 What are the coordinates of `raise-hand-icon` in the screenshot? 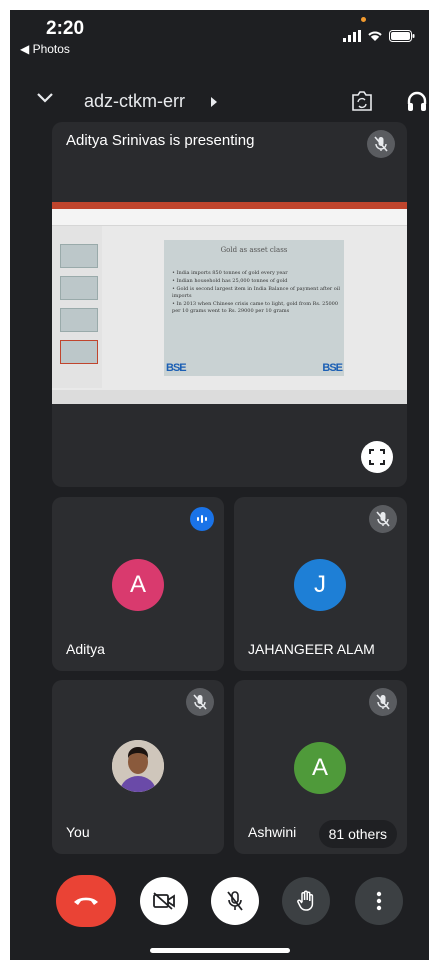 It's located at (305, 900).